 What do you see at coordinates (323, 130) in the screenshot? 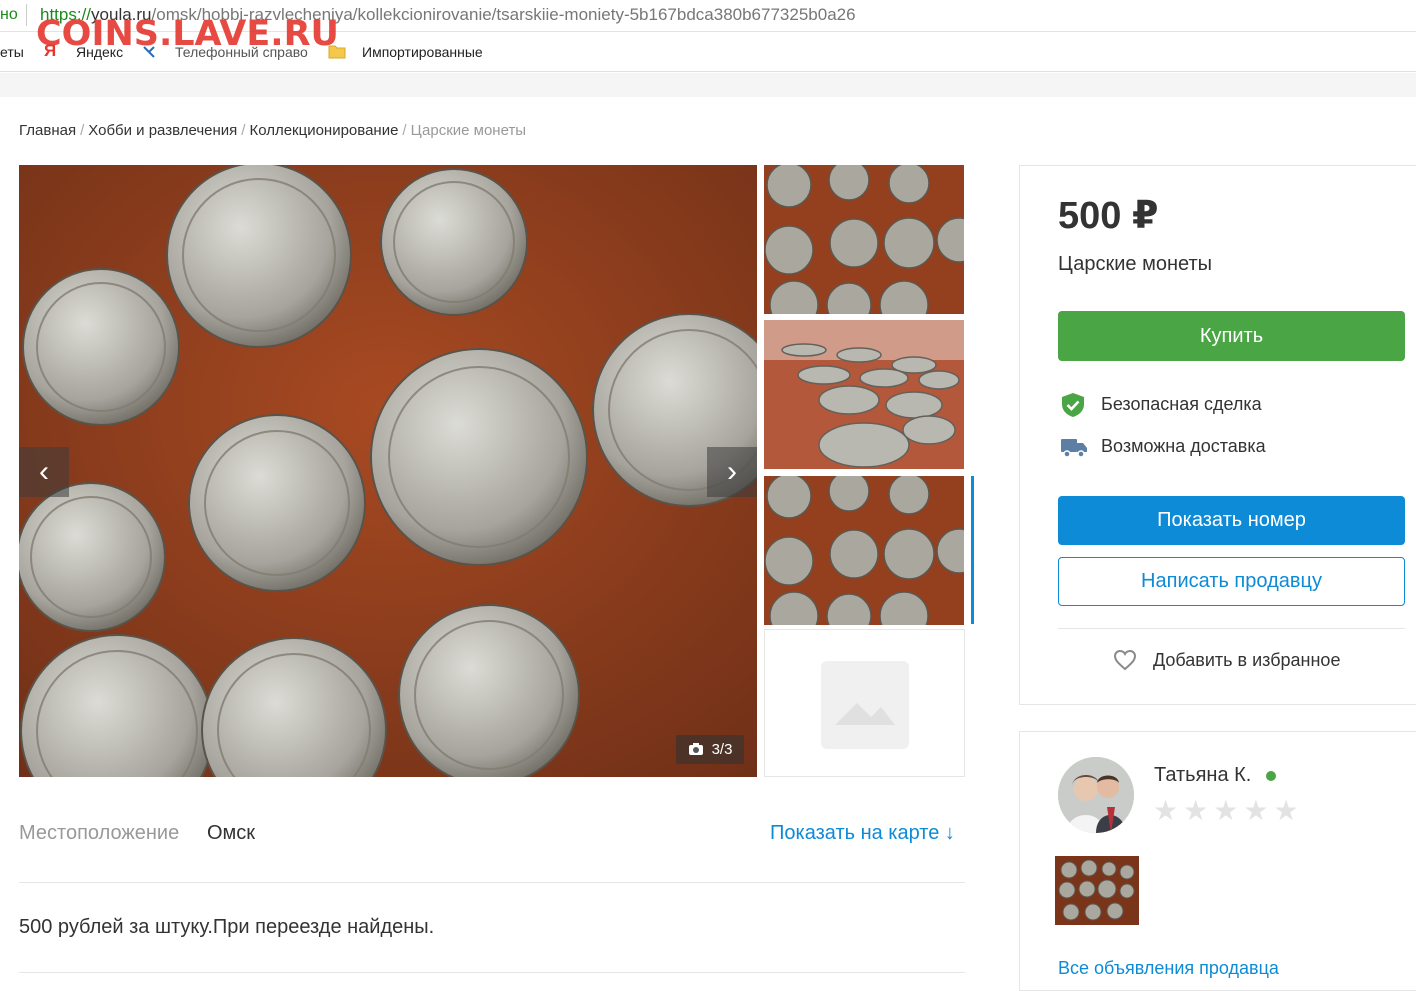
I see `breadcrumb-collecting: Коллекционирование` at bounding box center [323, 130].